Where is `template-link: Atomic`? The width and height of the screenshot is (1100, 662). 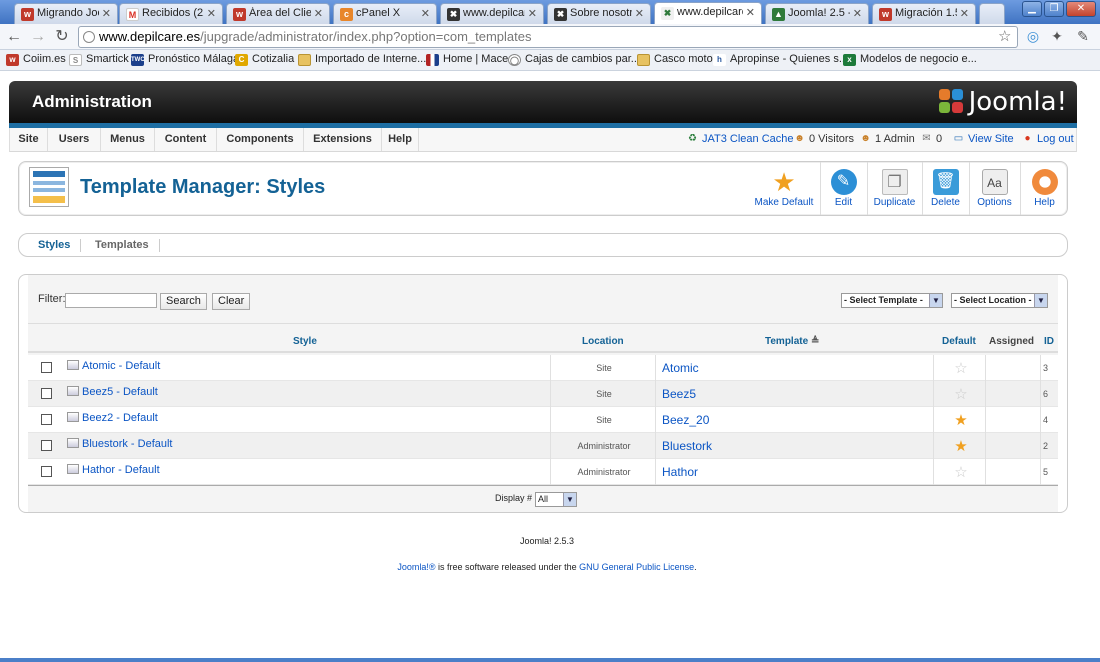 template-link: Atomic is located at coordinates (680, 368).